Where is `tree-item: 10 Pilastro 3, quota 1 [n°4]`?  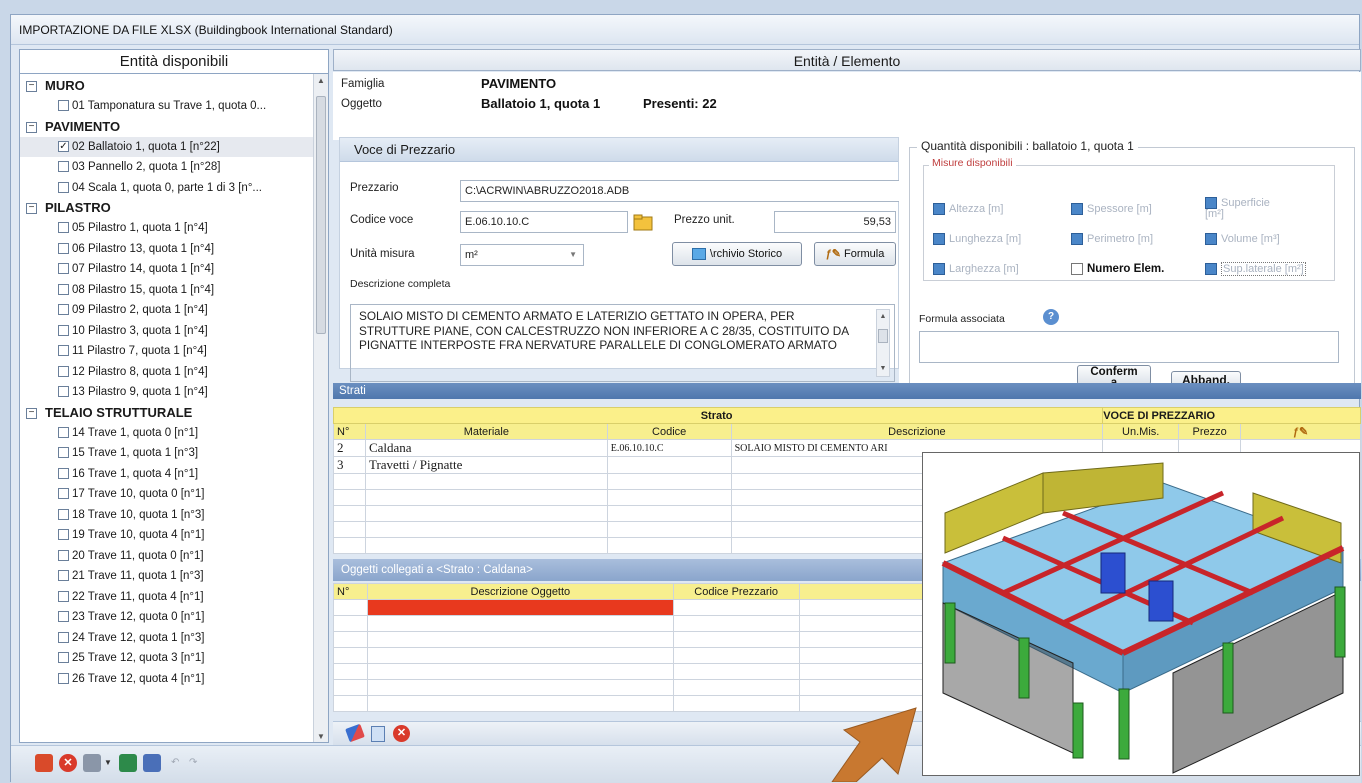
tree-item: 10 Pilastro 3, quota 1 [n°4] is located at coordinates (167, 331).